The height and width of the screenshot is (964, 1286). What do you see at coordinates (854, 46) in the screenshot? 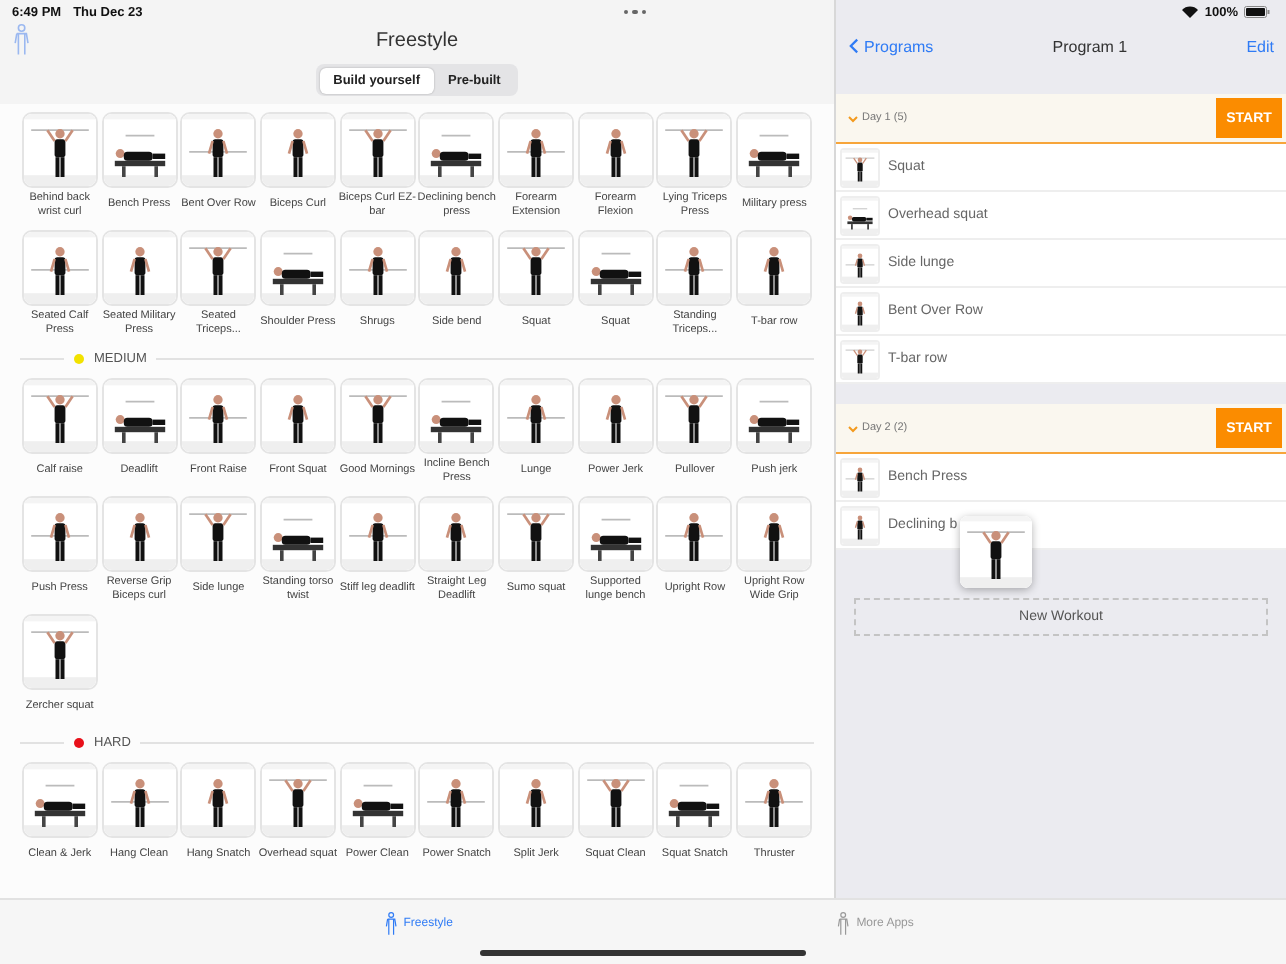
I see `back-icon` at bounding box center [854, 46].